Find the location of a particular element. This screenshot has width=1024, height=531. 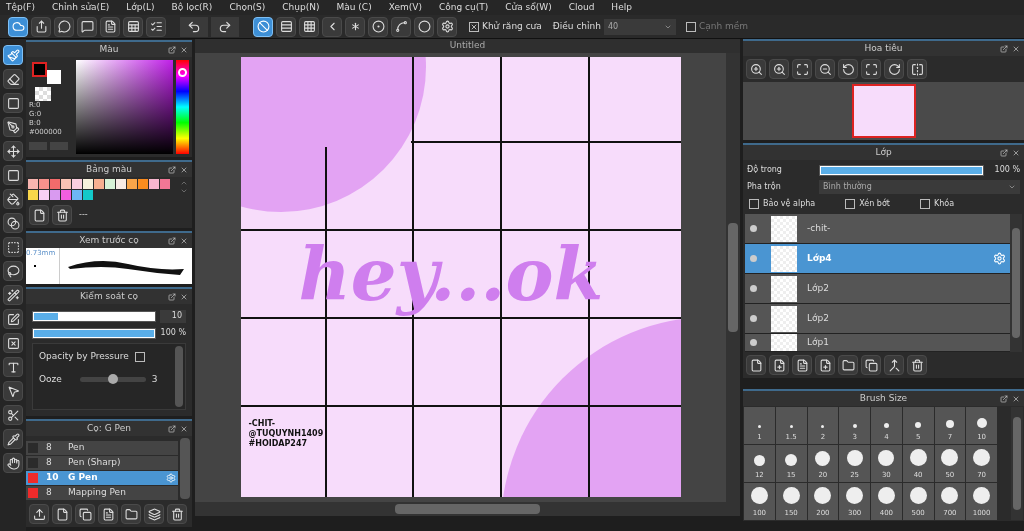

blend-icon is located at coordinates (13, 223).